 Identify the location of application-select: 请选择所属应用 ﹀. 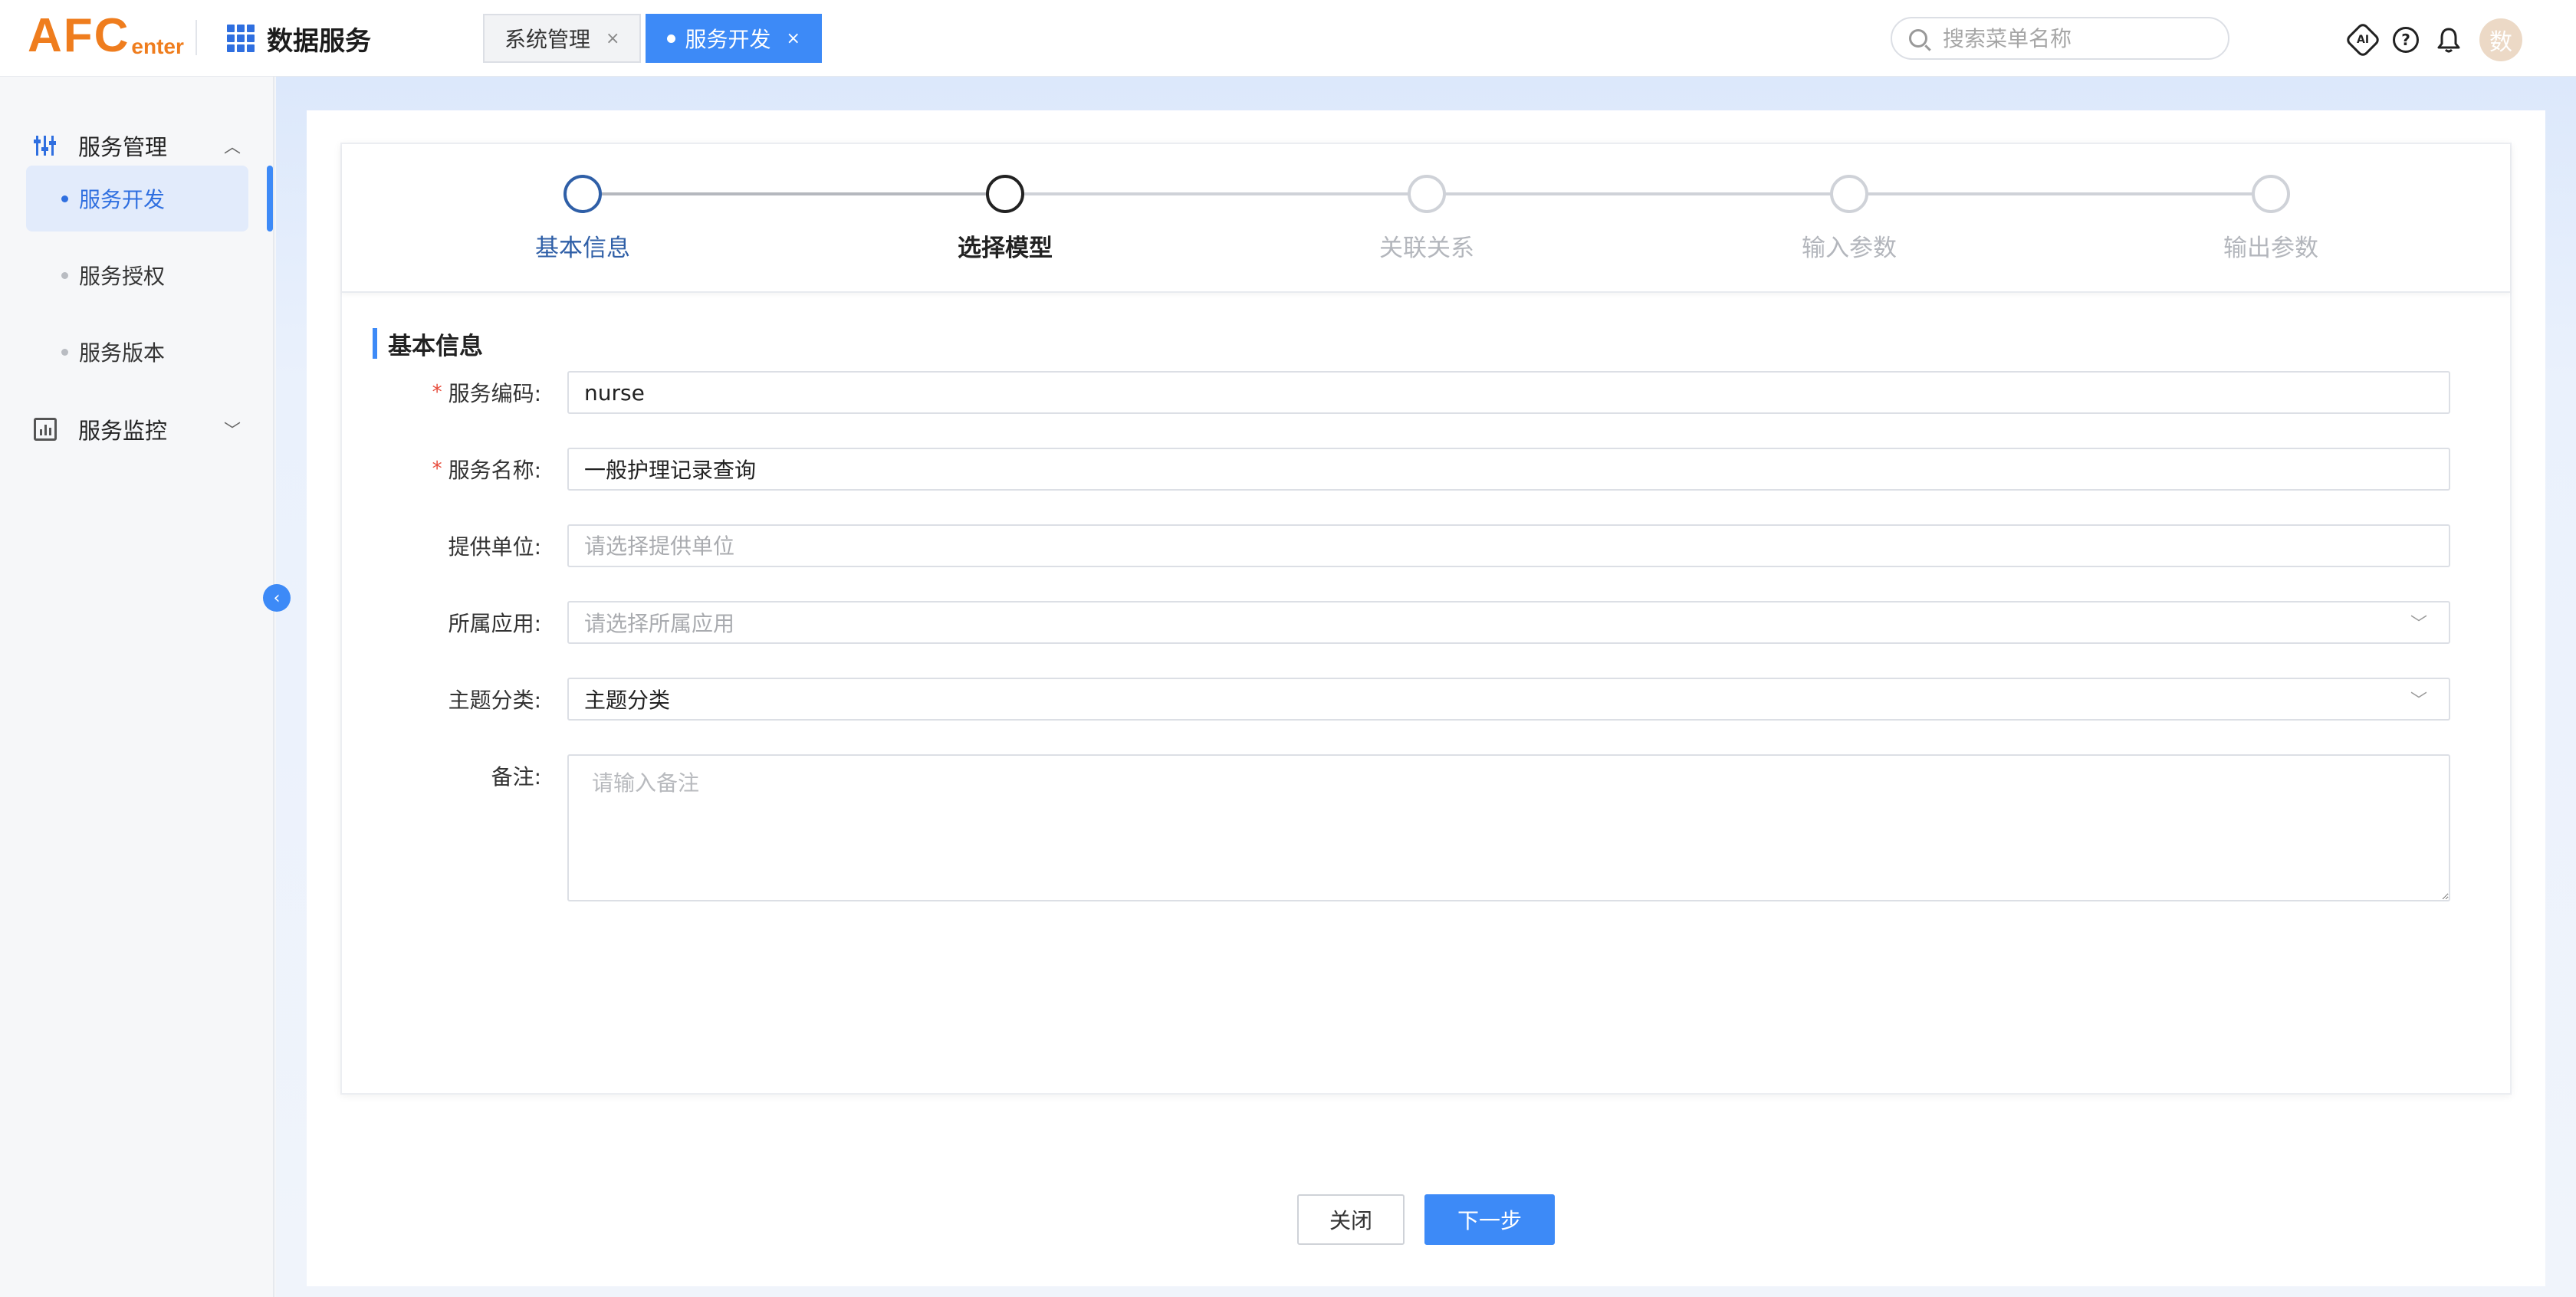
(1509, 622).